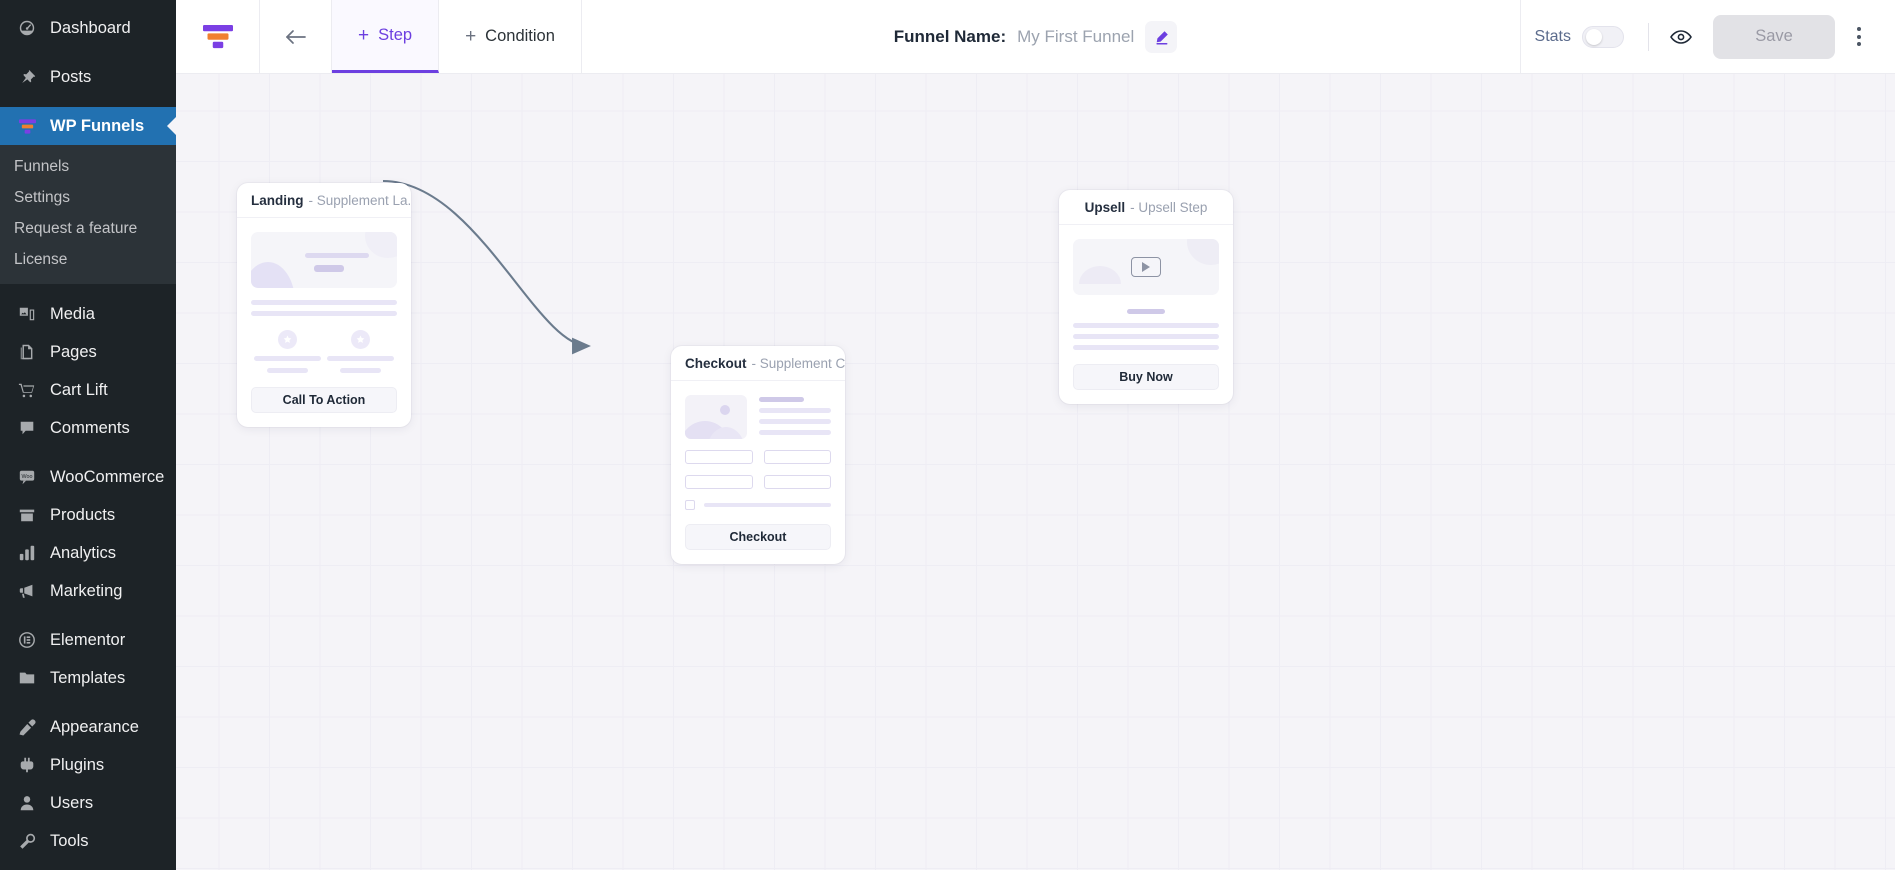 The image size is (1895, 870). Describe the element at coordinates (83, 515) in the screenshot. I see `sidebar-item-label: Products` at that location.